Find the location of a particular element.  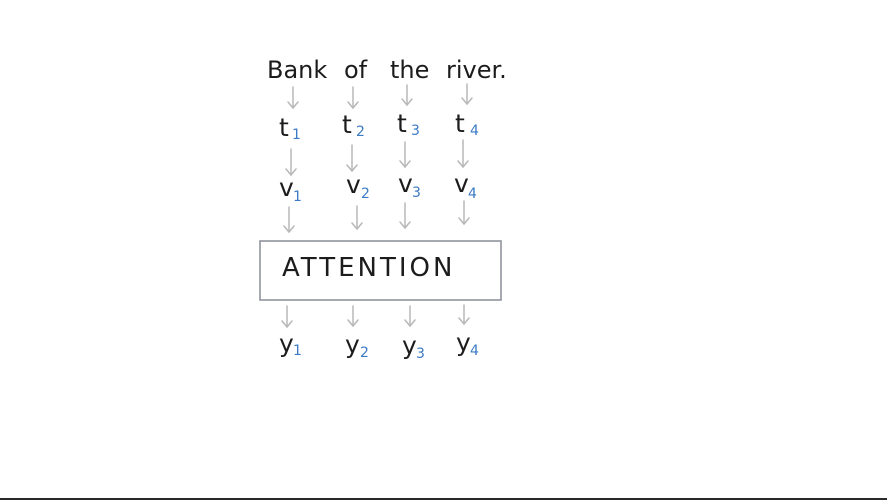

output-y2: y 2 is located at coordinates (357, 345).